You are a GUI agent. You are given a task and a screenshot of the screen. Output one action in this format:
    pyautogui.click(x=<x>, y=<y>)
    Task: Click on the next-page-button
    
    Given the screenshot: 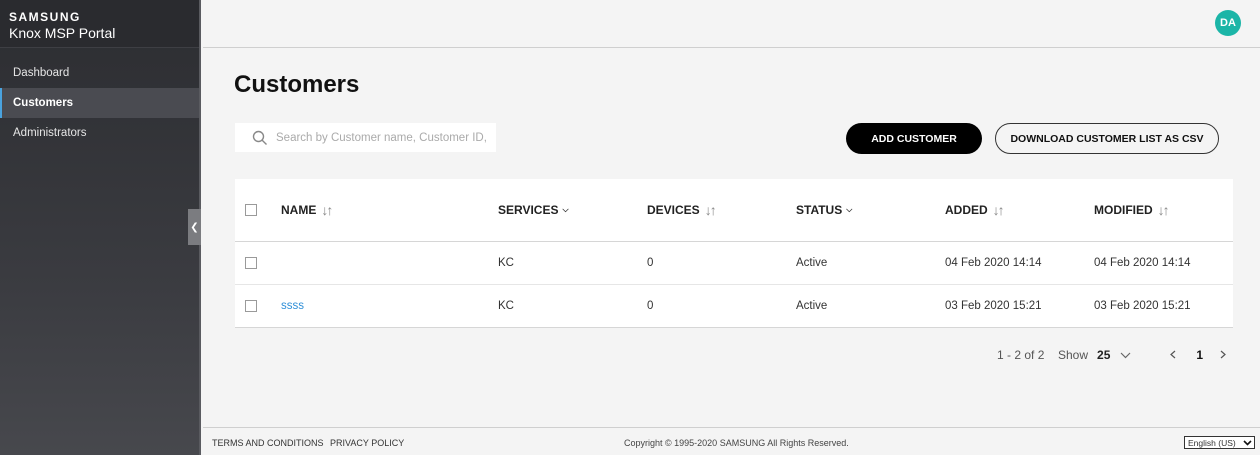 What is the action you would take?
    pyautogui.click(x=1223, y=355)
    